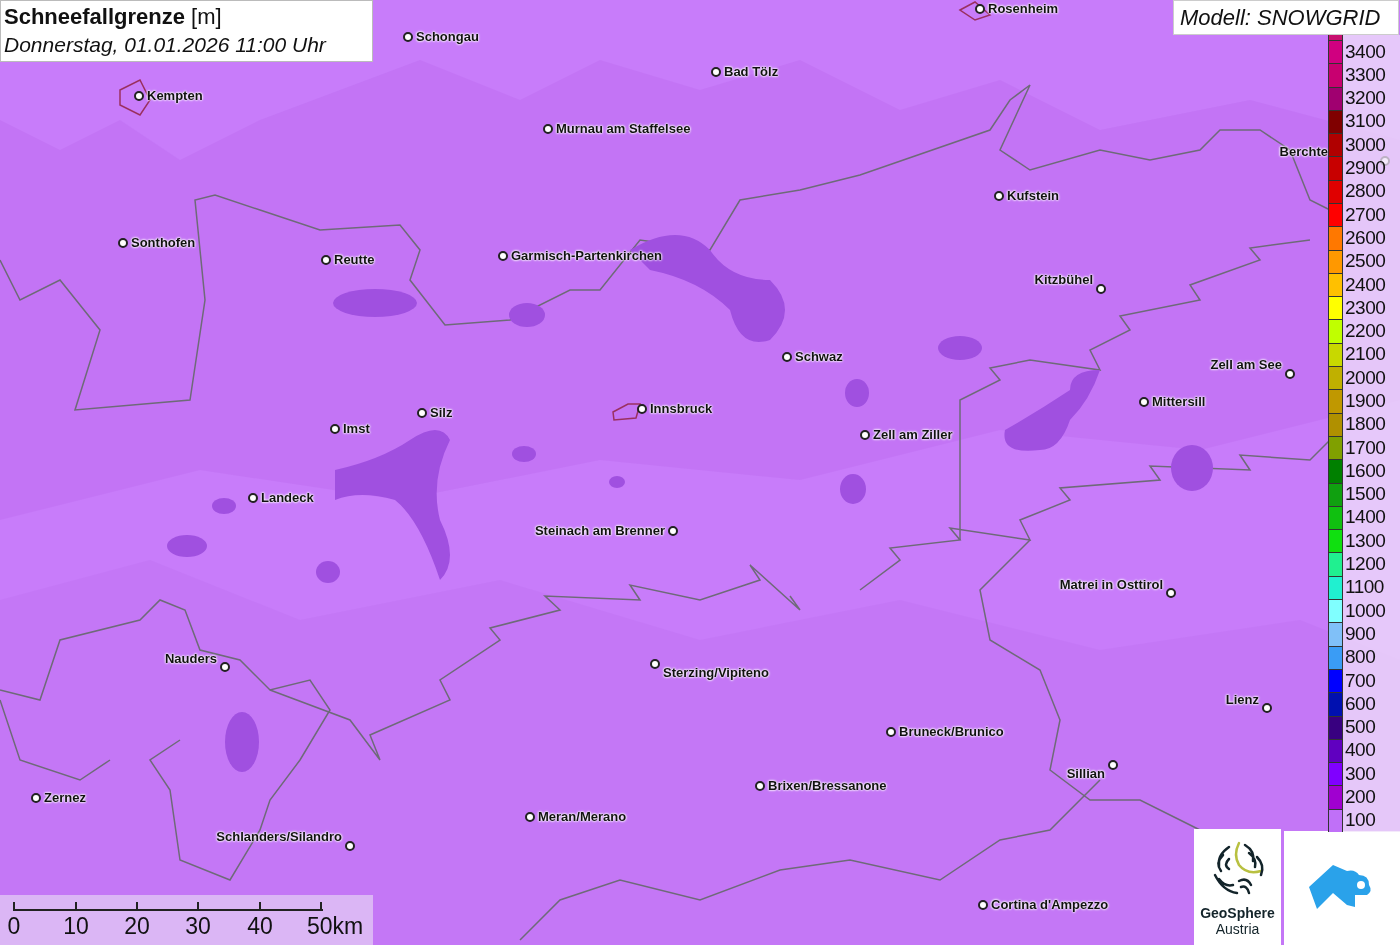 Image resolution: width=1400 pixels, height=945 pixels. I want to click on city-label: Silz, so click(441, 413).